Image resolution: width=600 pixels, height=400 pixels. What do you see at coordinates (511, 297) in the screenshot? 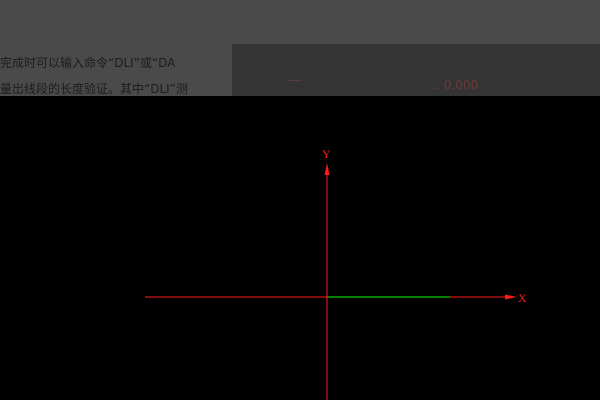
I see `x-axis-arrow-icon` at bounding box center [511, 297].